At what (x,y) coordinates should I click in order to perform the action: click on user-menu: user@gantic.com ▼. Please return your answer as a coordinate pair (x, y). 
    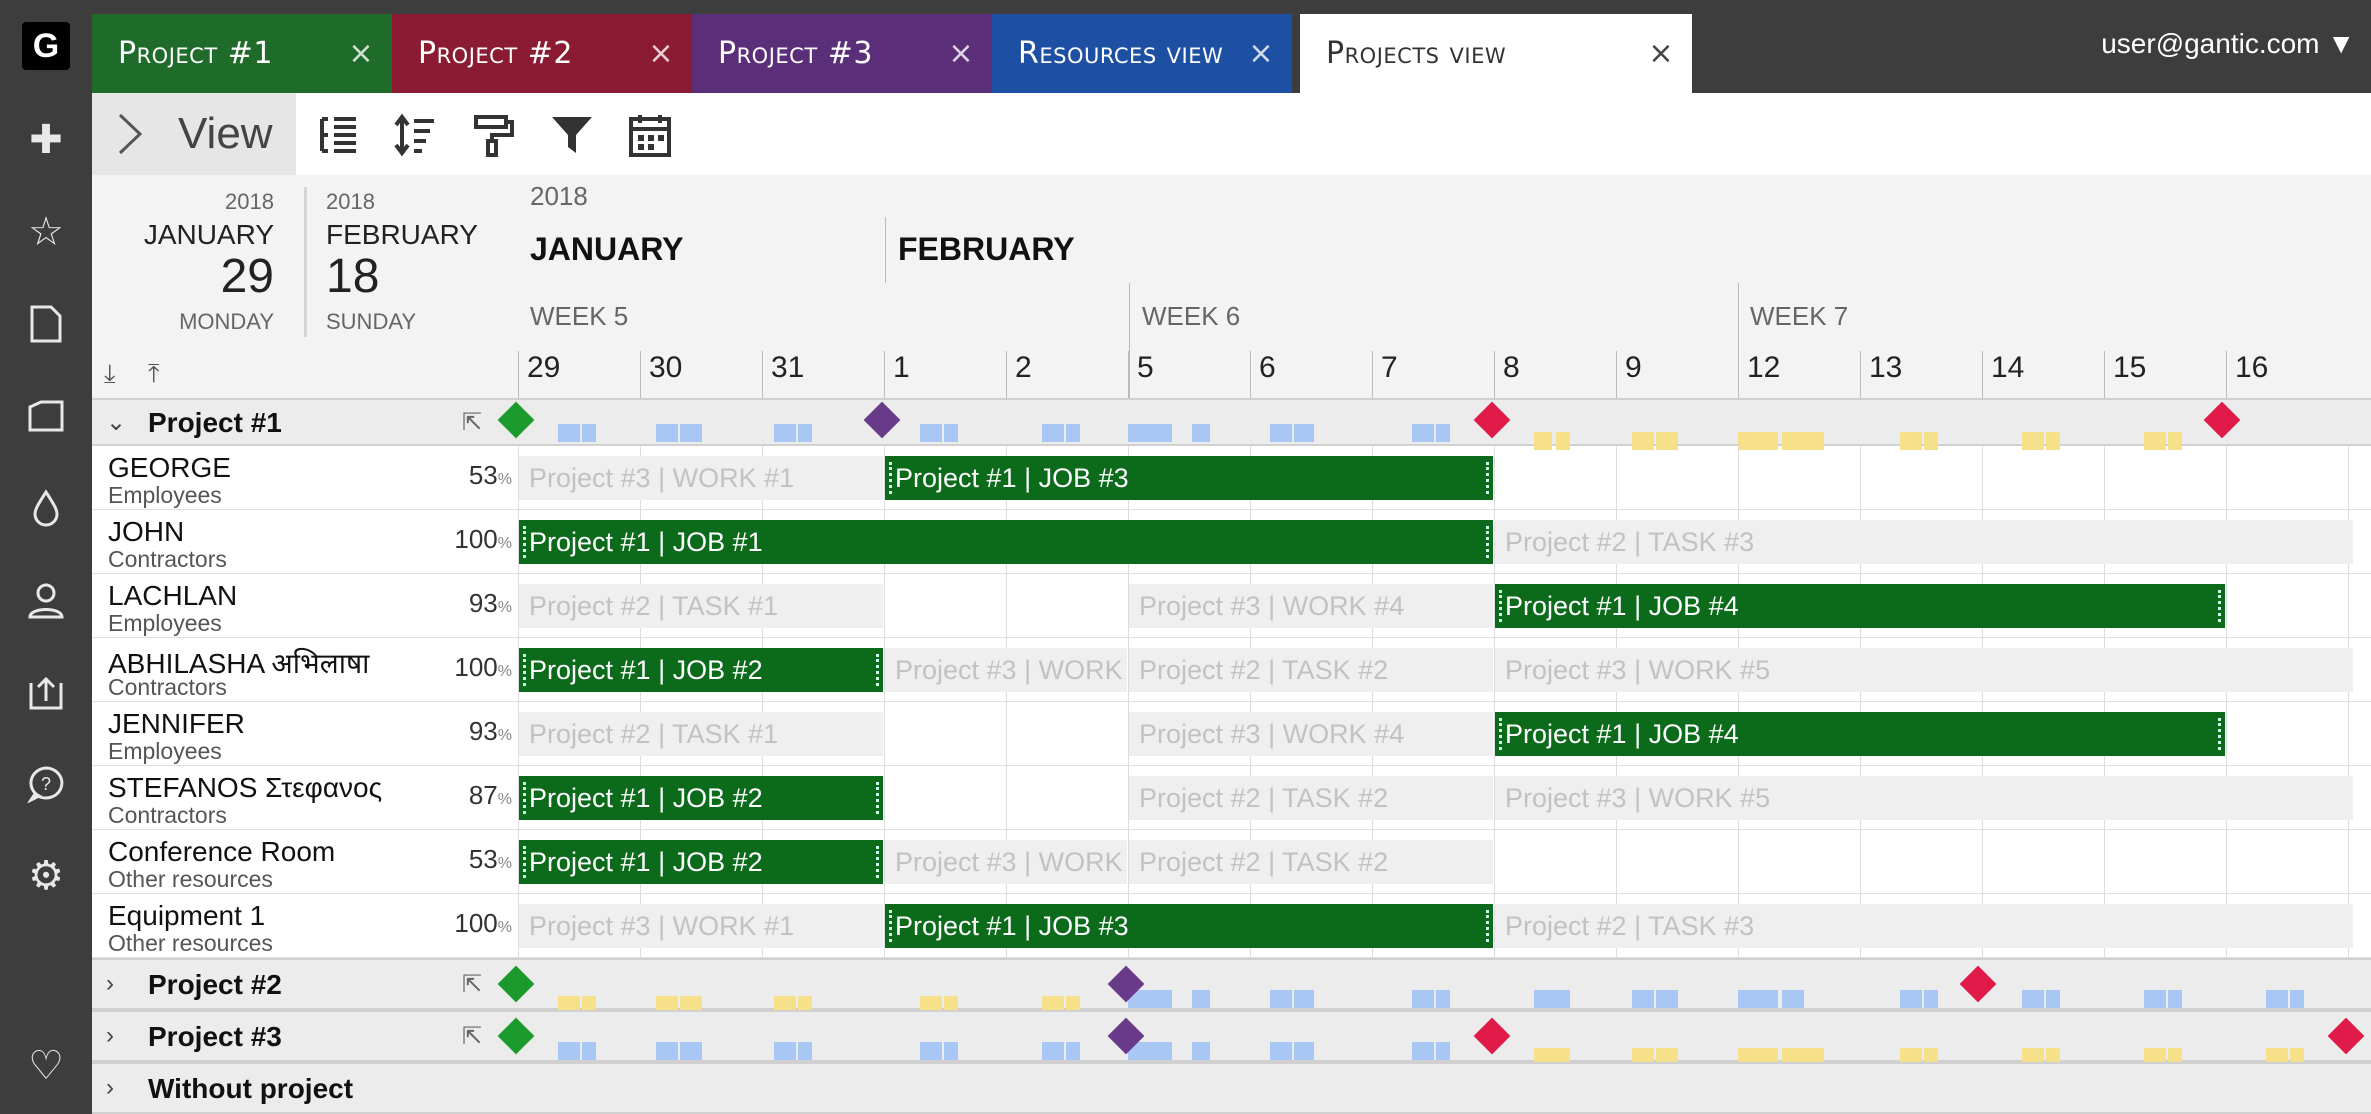
    Looking at the image, I should click on (2228, 44).